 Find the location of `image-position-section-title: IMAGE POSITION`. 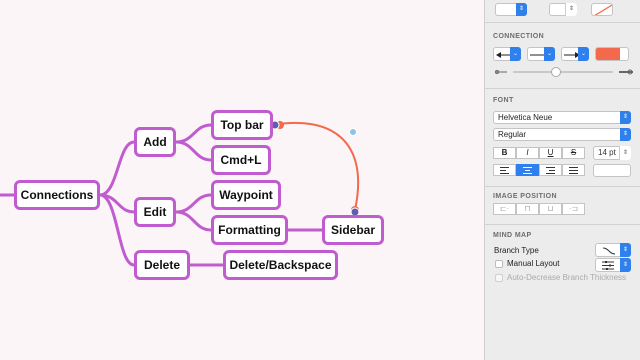

image-position-section-title: IMAGE POSITION is located at coordinates (525, 196).